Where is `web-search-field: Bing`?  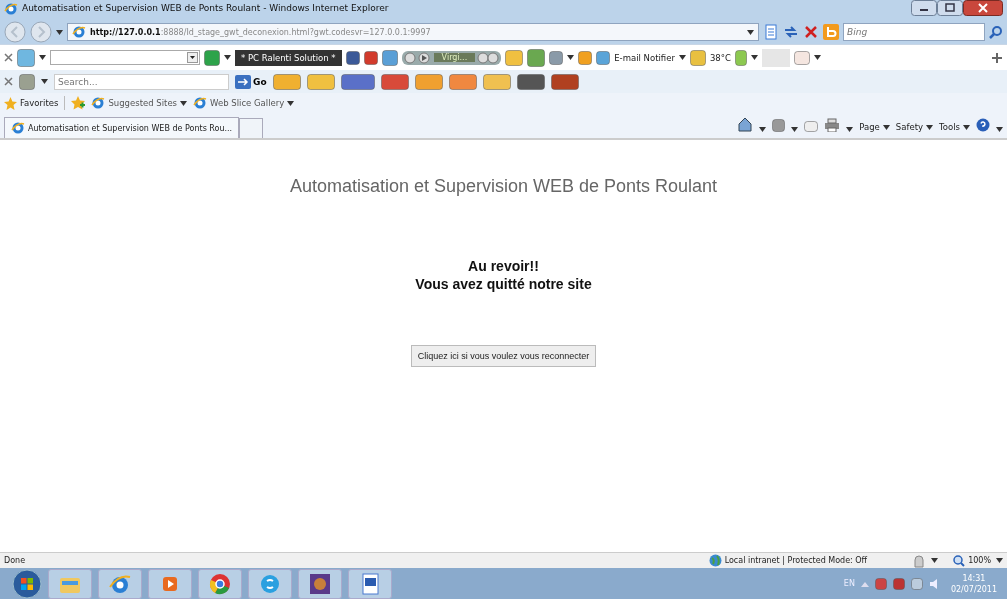
web-search-field: Bing is located at coordinates (914, 32).